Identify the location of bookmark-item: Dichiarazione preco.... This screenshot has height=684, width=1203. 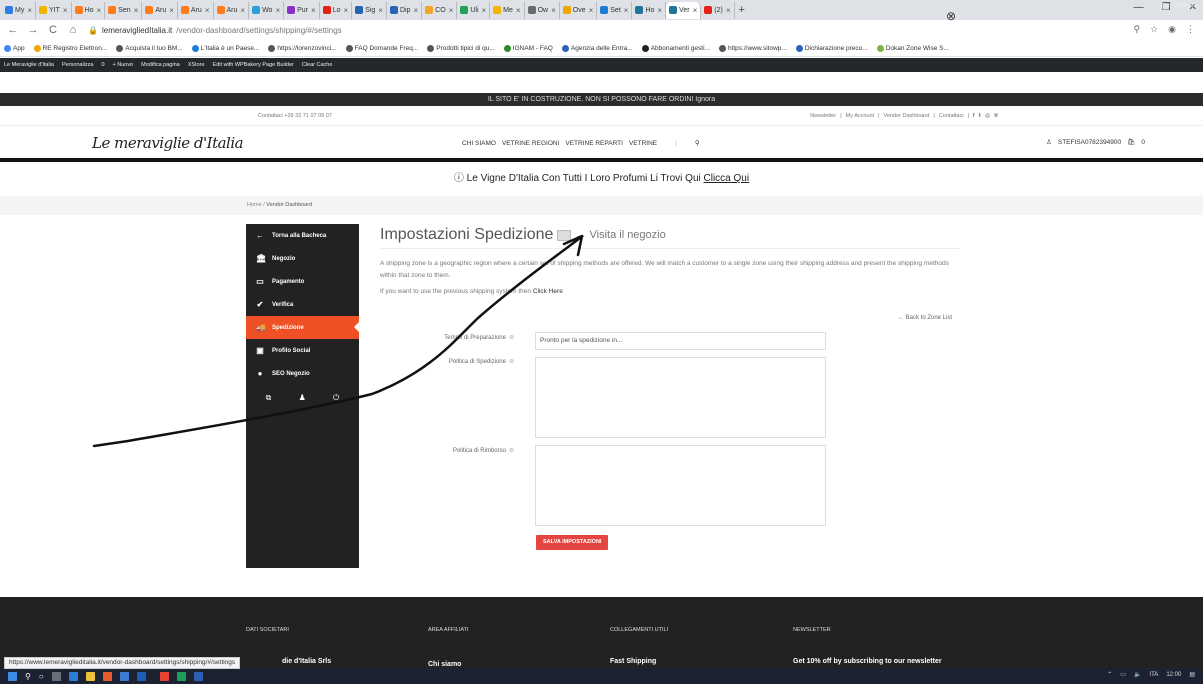
(831, 48).